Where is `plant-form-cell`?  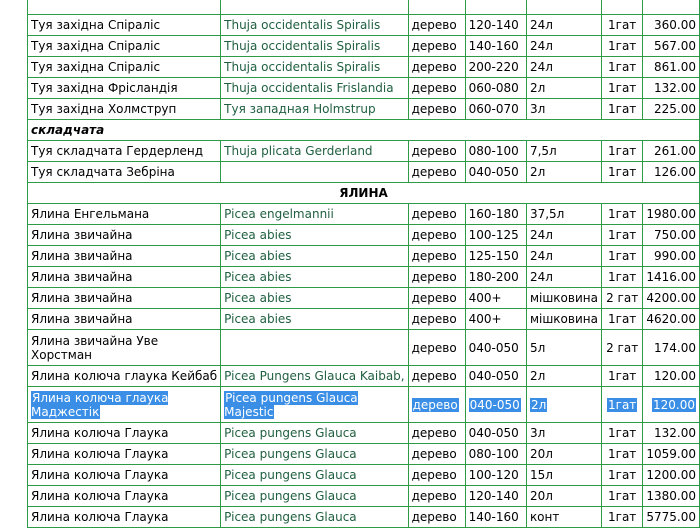 plant-form-cell is located at coordinates (436, 7).